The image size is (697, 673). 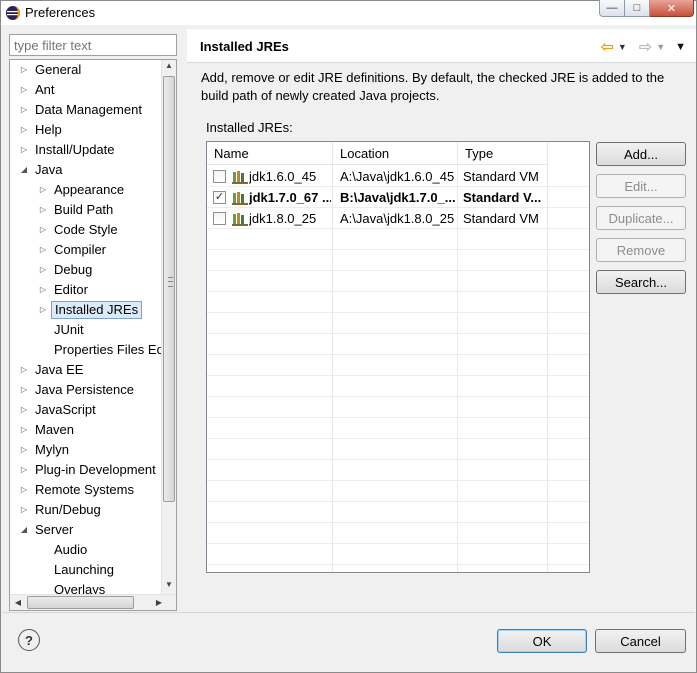 I want to click on cell-type: Standard VM, so click(x=501, y=176).